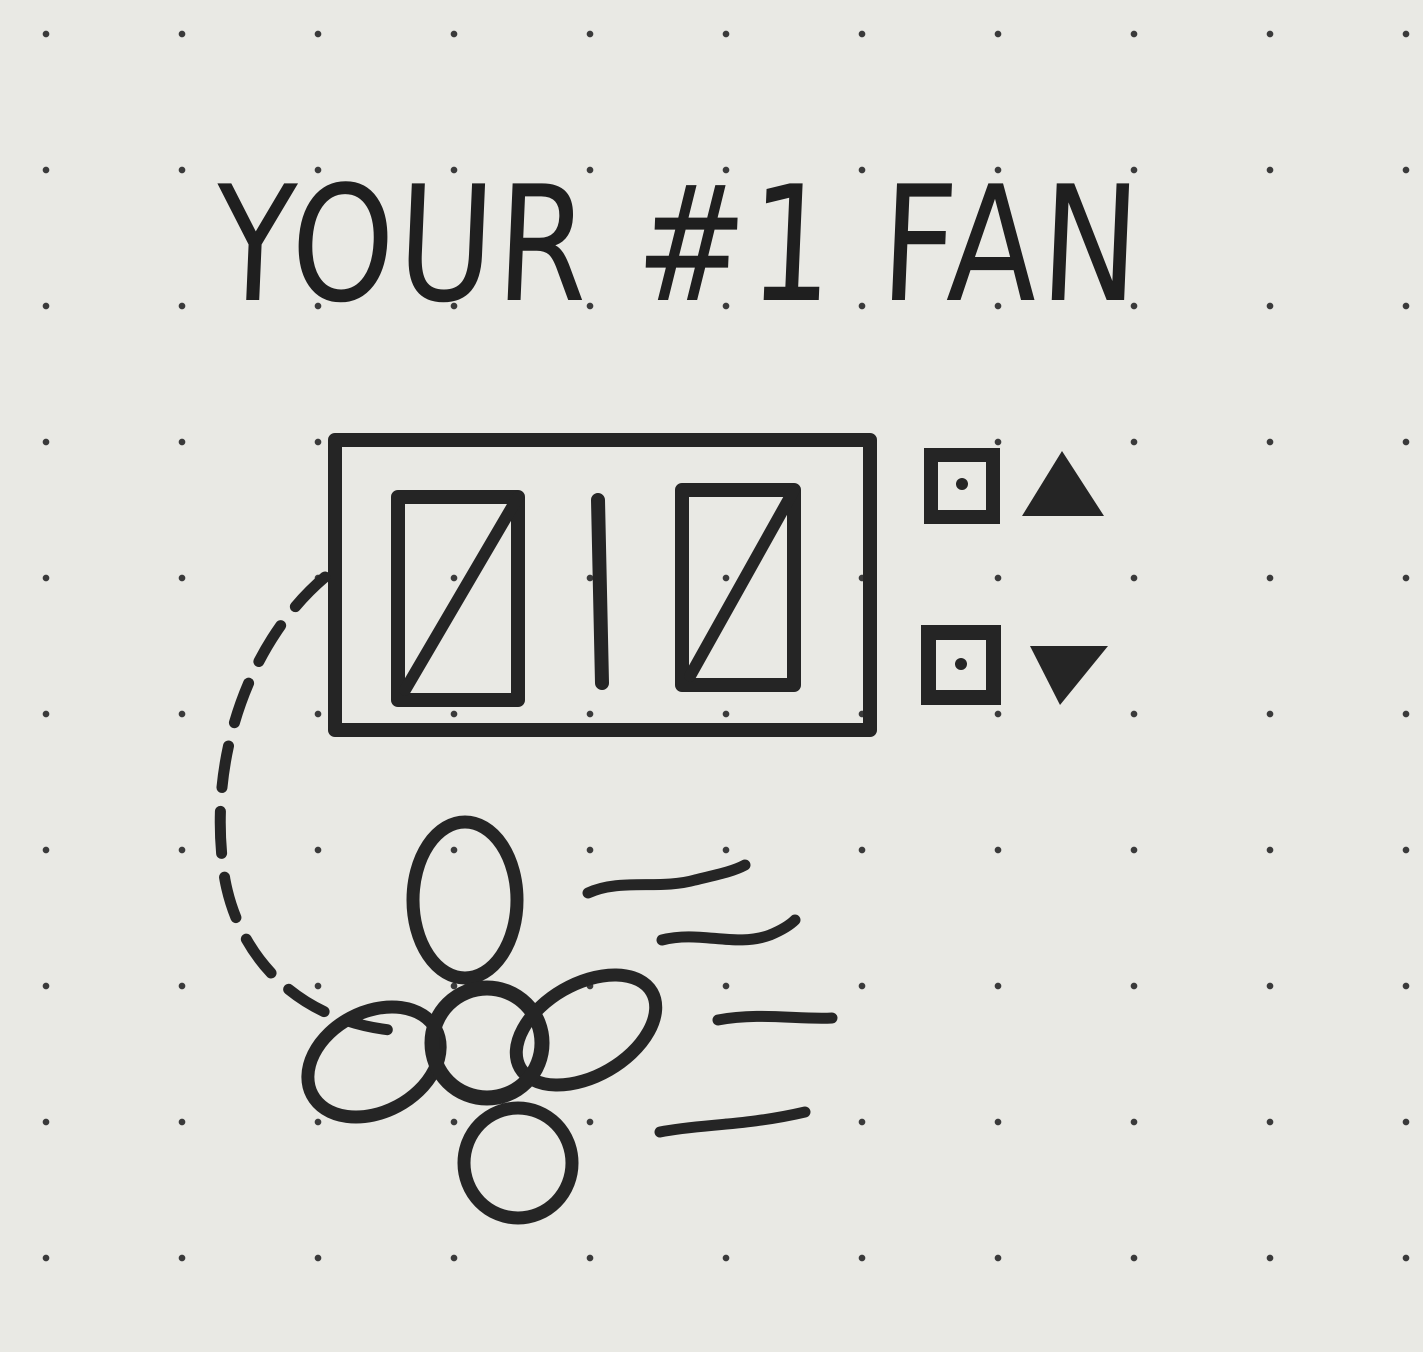 The width and height of the screenshot is (1423, 1352). I want to click on speed-display, so click(602, 585).